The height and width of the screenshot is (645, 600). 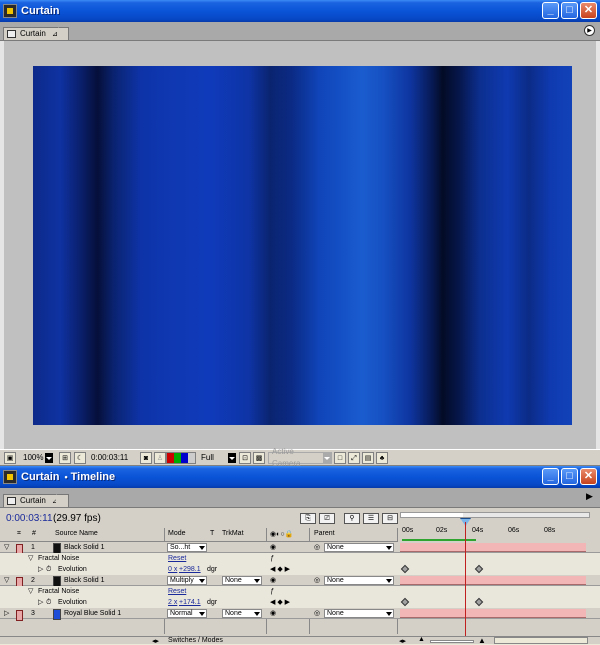 I want to click on zoom-out-mountain-icon: ▲, so click(x=421, y=639).